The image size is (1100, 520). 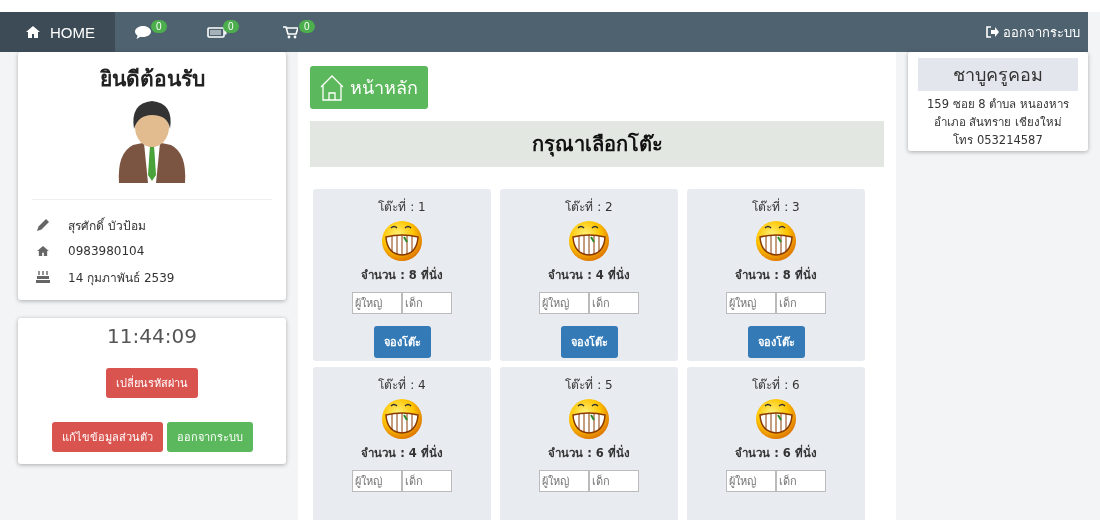 What do you see at coordinates (992, 32) in the screenshot?
I see `sign-out-icon` at bounding box center [992, 32].